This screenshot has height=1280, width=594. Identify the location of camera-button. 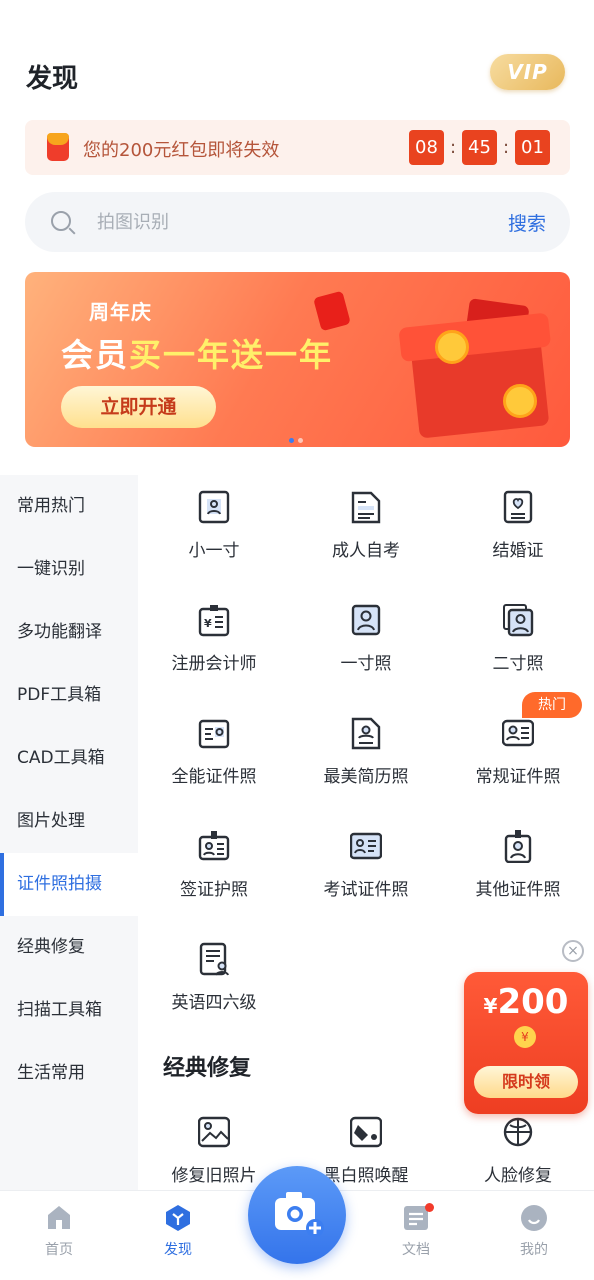
(297, 1215).